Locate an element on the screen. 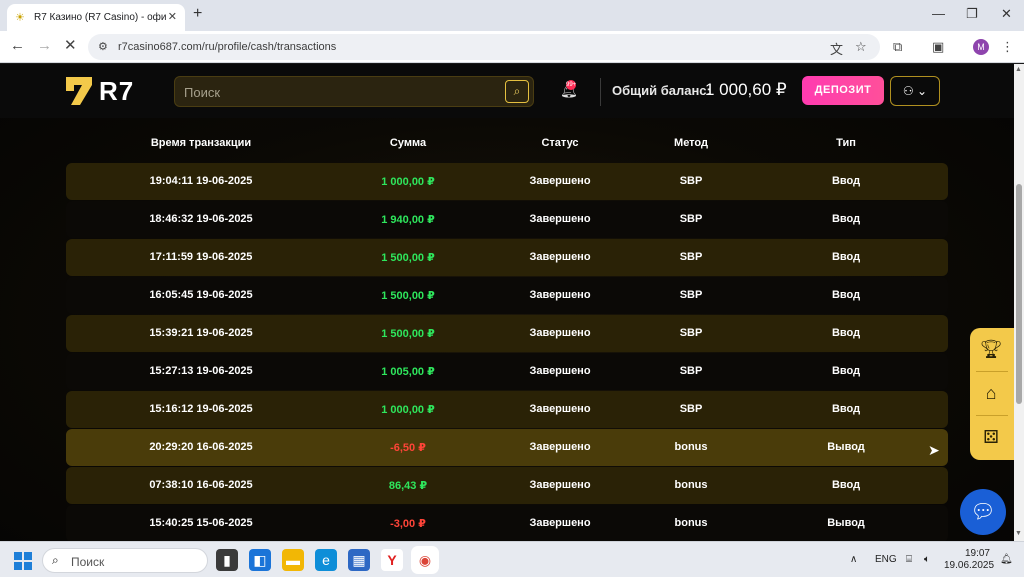  trophy-icon: 🏆︎ is located at coordinates (991, 349).